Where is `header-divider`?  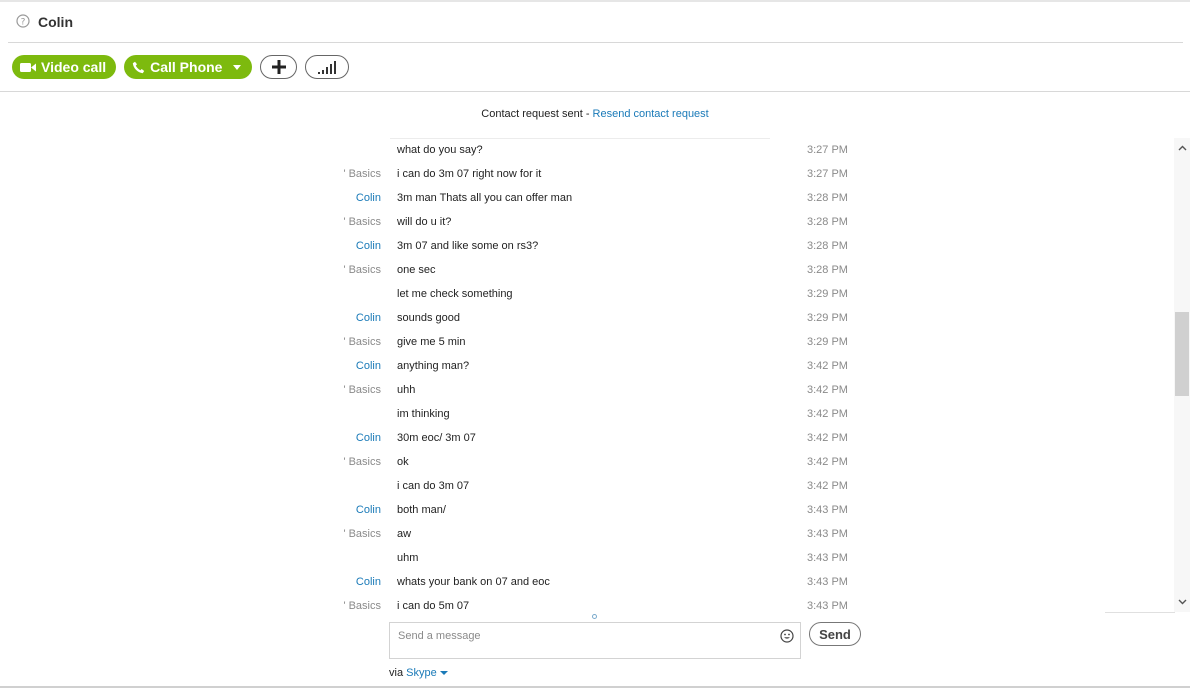 header-divider is located at coordinates (595, 42).